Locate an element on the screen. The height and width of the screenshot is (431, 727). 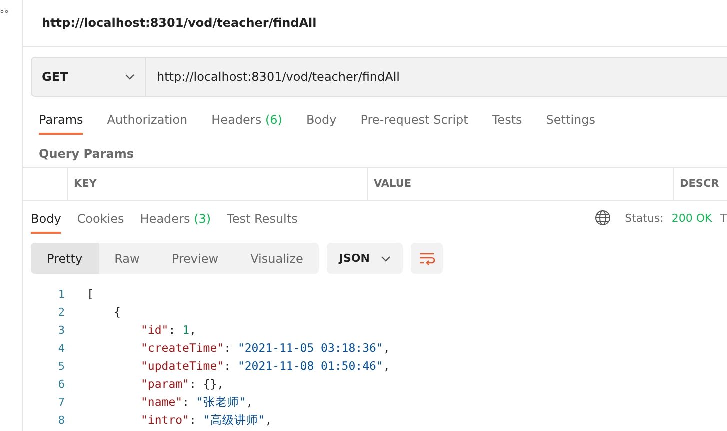
line-number: 3 is located at coordinates (61, 330).